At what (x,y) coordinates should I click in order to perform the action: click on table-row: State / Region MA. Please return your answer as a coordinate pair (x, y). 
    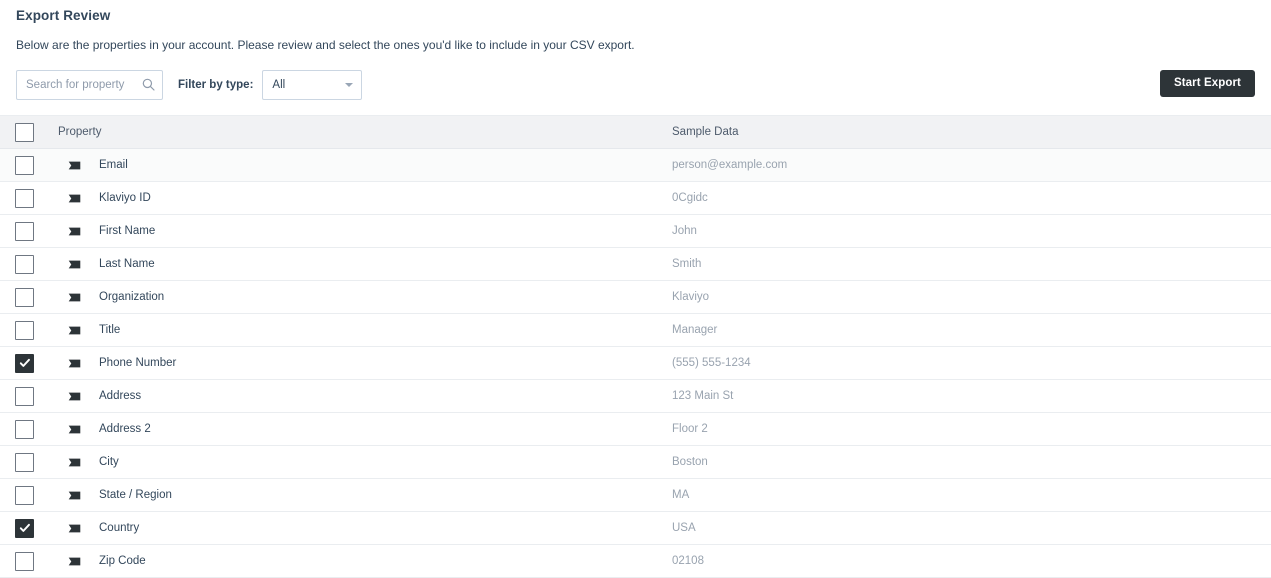
    Looking at the image, I should click on (635, 495).